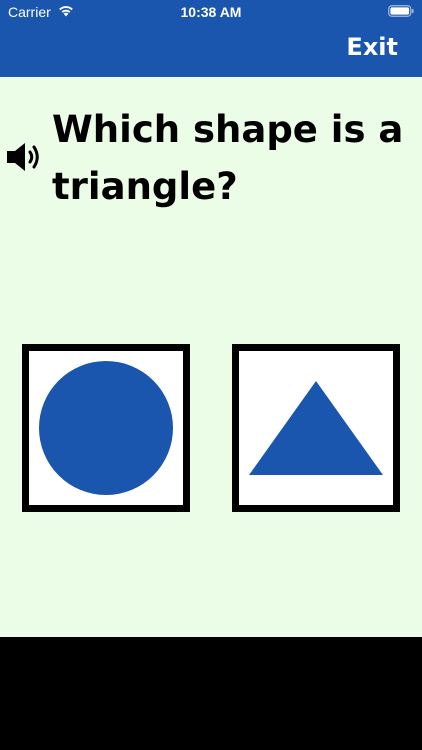  I want to click on top-bar: Carrier 10:38 AM Exit, so click(211, 38).